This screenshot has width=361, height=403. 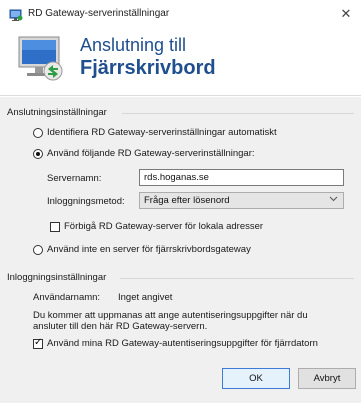 I want to click on servername-input, so click(x=241, y=177).